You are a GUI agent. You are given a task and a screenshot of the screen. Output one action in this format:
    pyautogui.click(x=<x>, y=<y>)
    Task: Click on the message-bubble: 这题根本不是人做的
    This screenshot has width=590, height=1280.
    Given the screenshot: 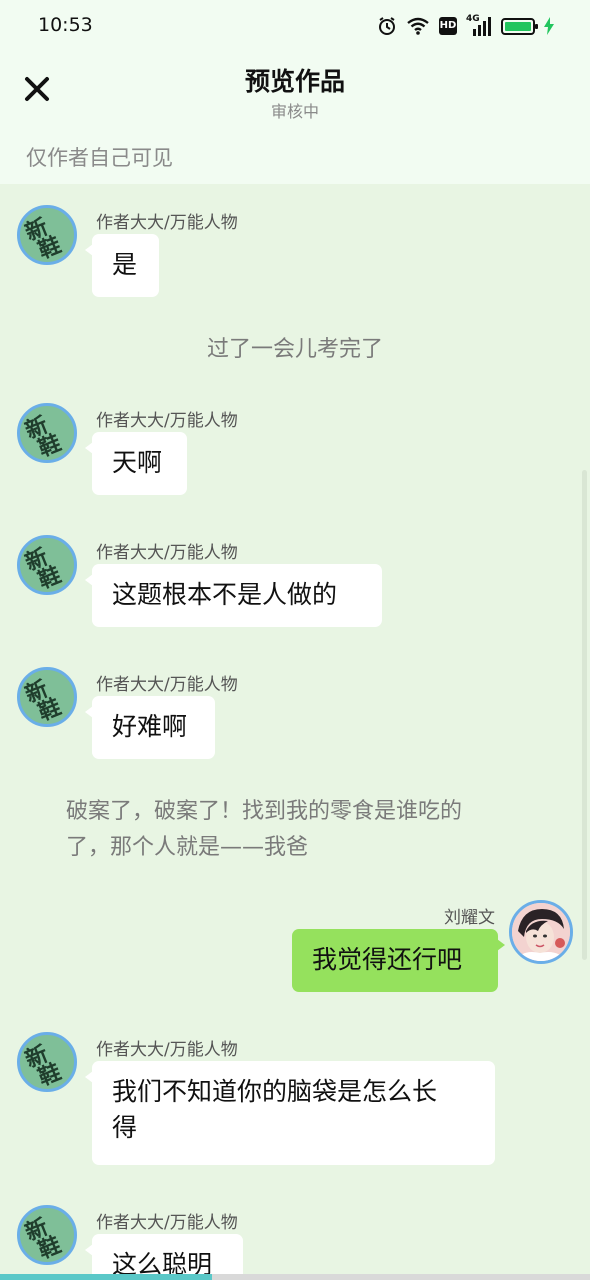 What is the action you would take?
    pyautogui.click(x=233, y=595)
    